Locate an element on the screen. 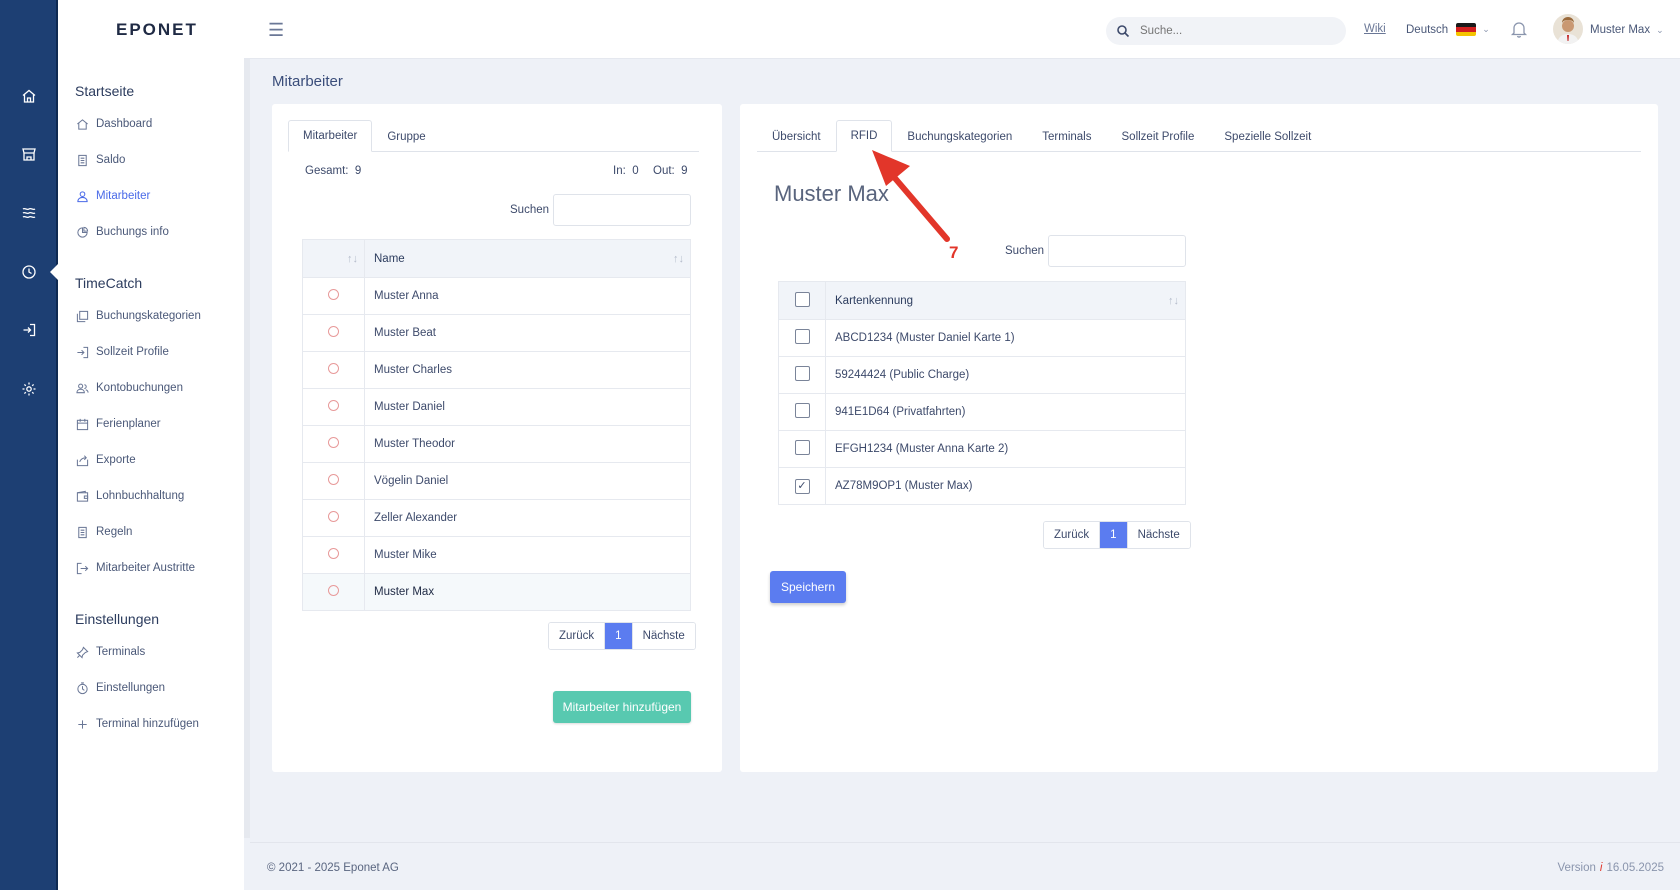 Image resolution: width=1680 pixels, height=890 pixels. employee-name: Muster Daniel is located at coordinates (527, 407).